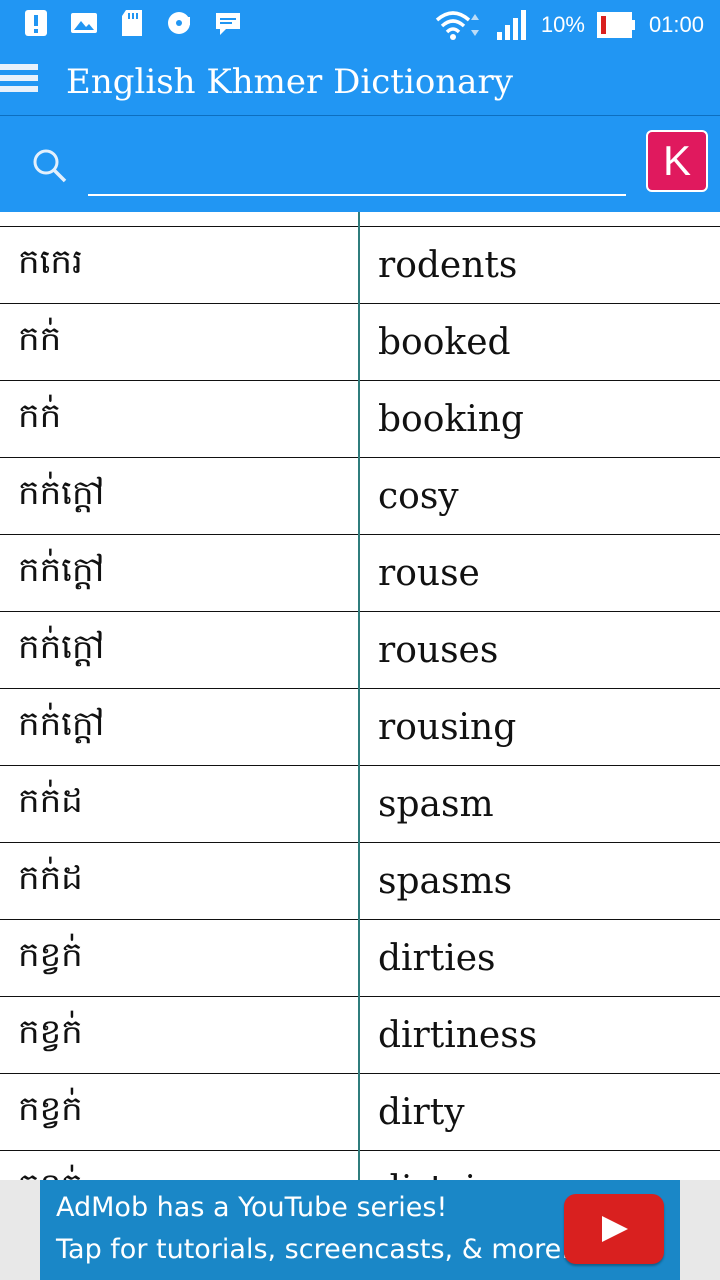  I want to click on english-word: rodents, so click(448, 265).